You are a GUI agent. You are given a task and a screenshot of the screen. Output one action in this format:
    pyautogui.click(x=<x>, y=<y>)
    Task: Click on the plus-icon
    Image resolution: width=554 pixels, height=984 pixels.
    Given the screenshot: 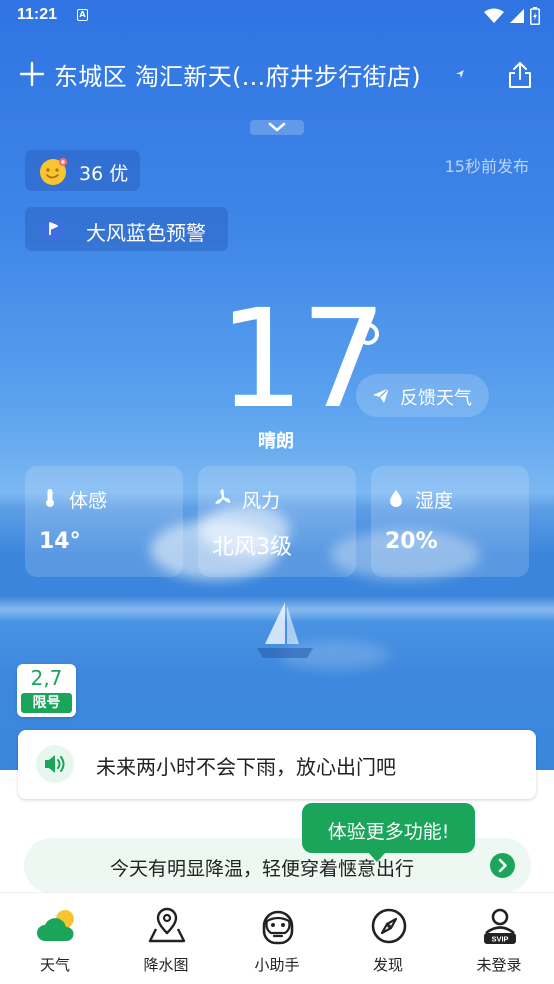 What is the action you would take?
    pyautogui.click(x=32, y=74)
    